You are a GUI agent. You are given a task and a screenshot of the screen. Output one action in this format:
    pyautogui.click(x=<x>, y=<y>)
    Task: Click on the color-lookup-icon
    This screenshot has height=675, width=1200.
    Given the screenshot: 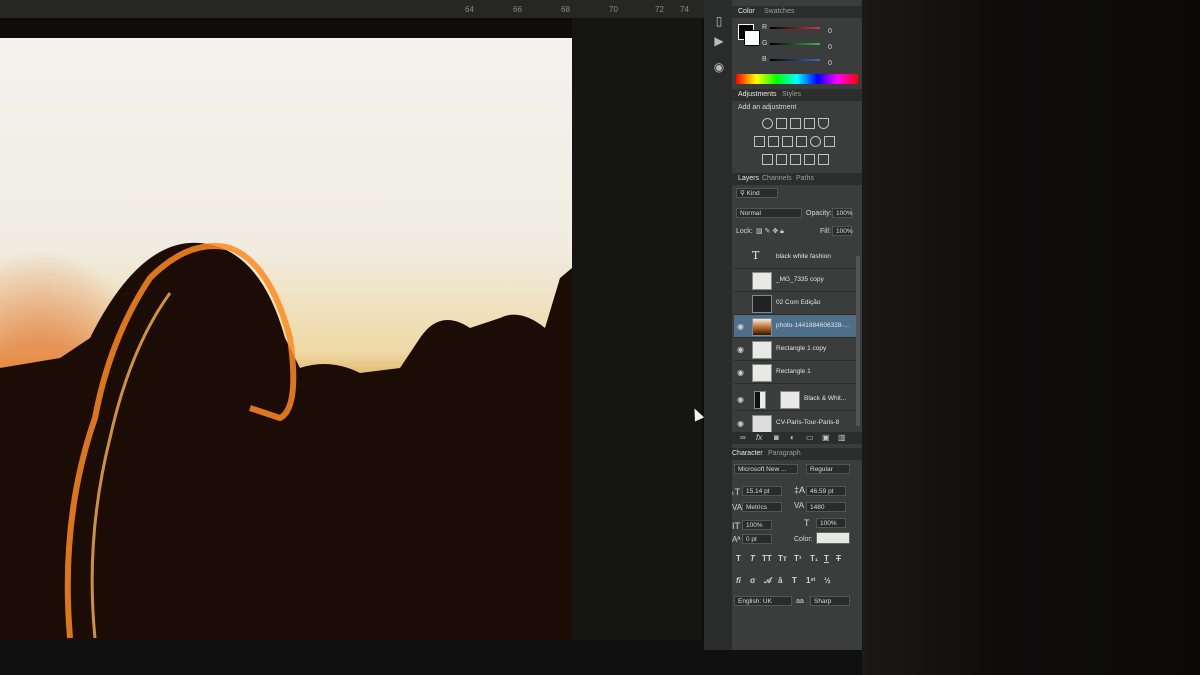 What is the action you would take?
    pyautogui.click(x=829, y=141)
    